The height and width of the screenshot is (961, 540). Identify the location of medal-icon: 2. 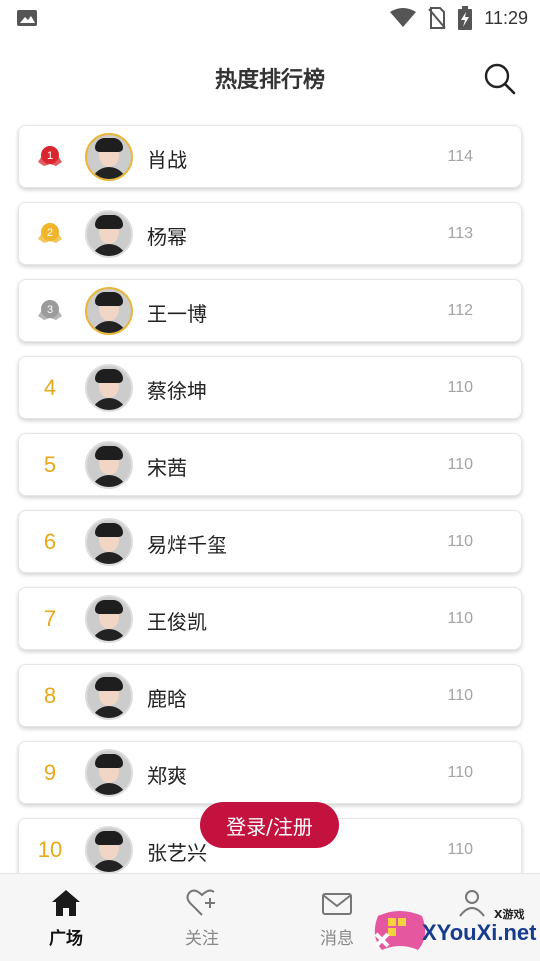
(50, 232).